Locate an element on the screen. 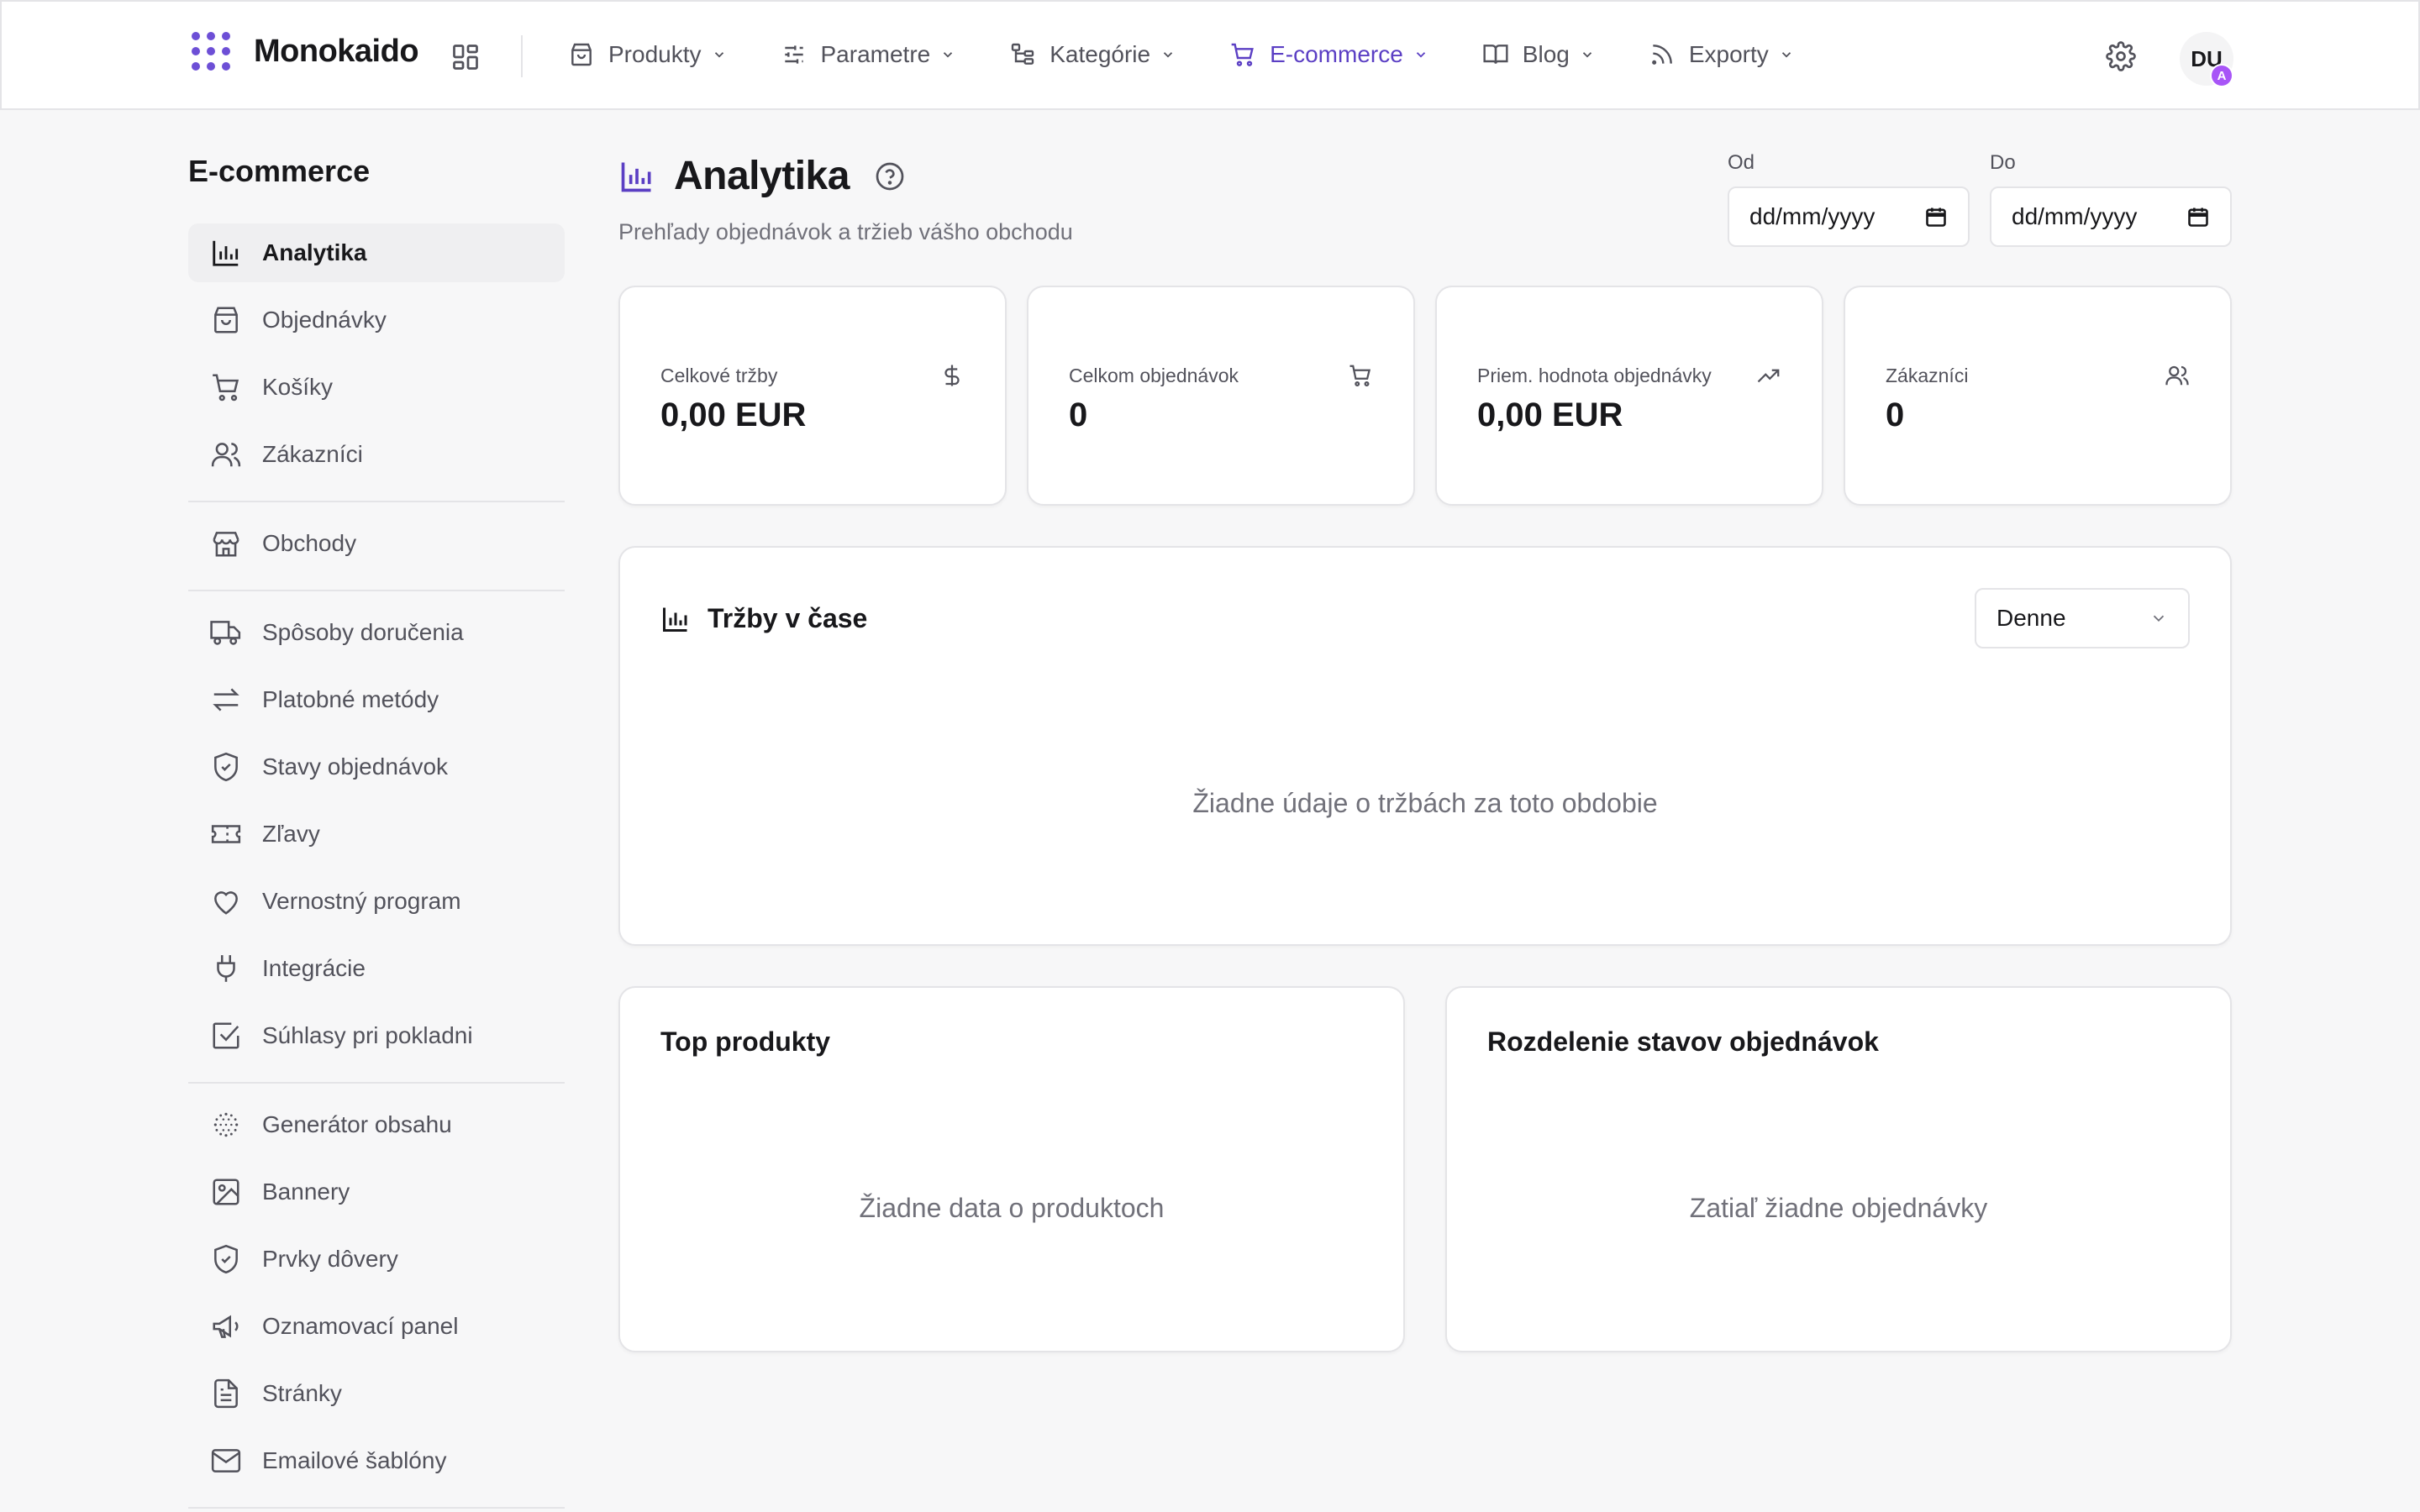 The image size is (2420, 1512). nav-item-ecommerce: E-commerce is located at coordinates (1328, 54).